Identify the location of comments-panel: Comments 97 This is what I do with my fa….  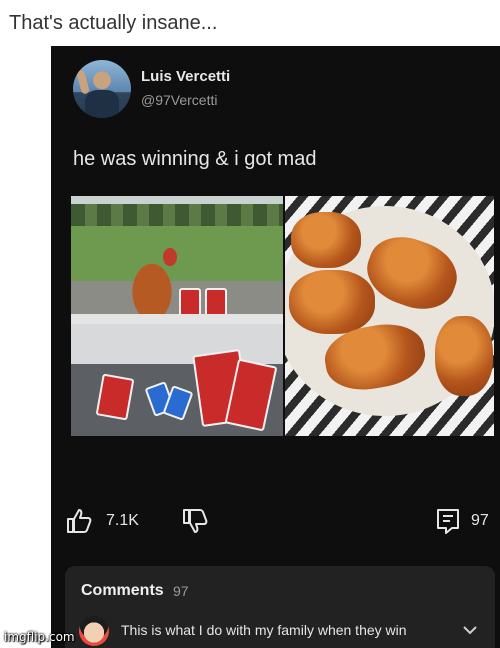
(280, 607).